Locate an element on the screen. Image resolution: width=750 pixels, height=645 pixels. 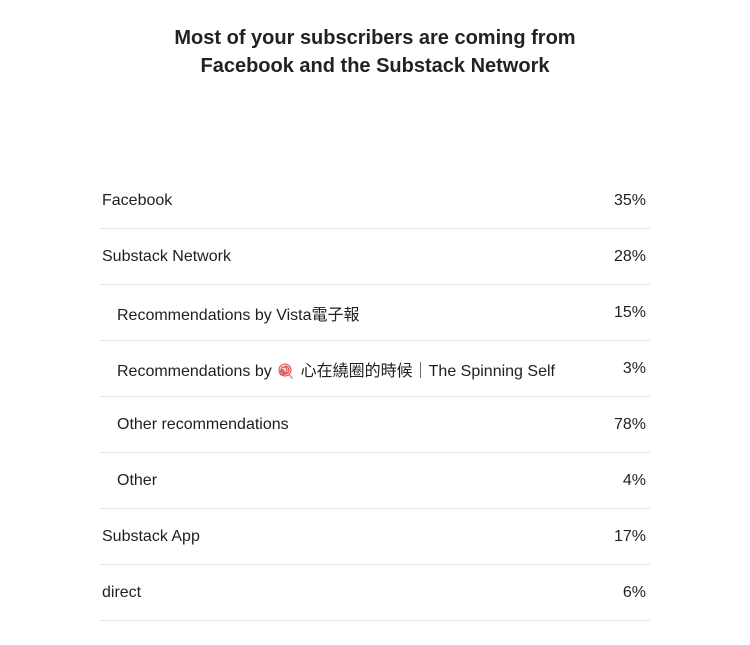
source-label: Other recommendations is located at coordinates (203, 424).